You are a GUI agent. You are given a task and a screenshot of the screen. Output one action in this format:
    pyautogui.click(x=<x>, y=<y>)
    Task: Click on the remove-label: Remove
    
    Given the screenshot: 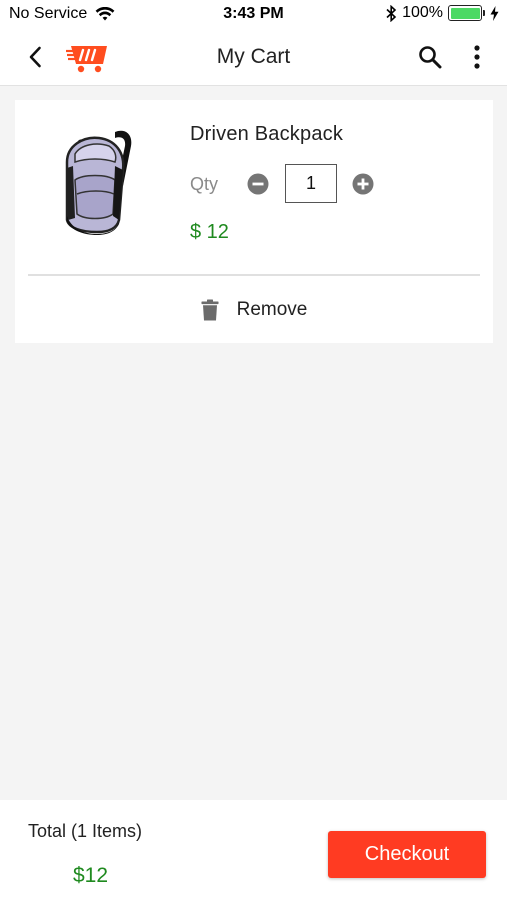 What is the action you would take?
    pyautogui.click(x=272, y=309)
    